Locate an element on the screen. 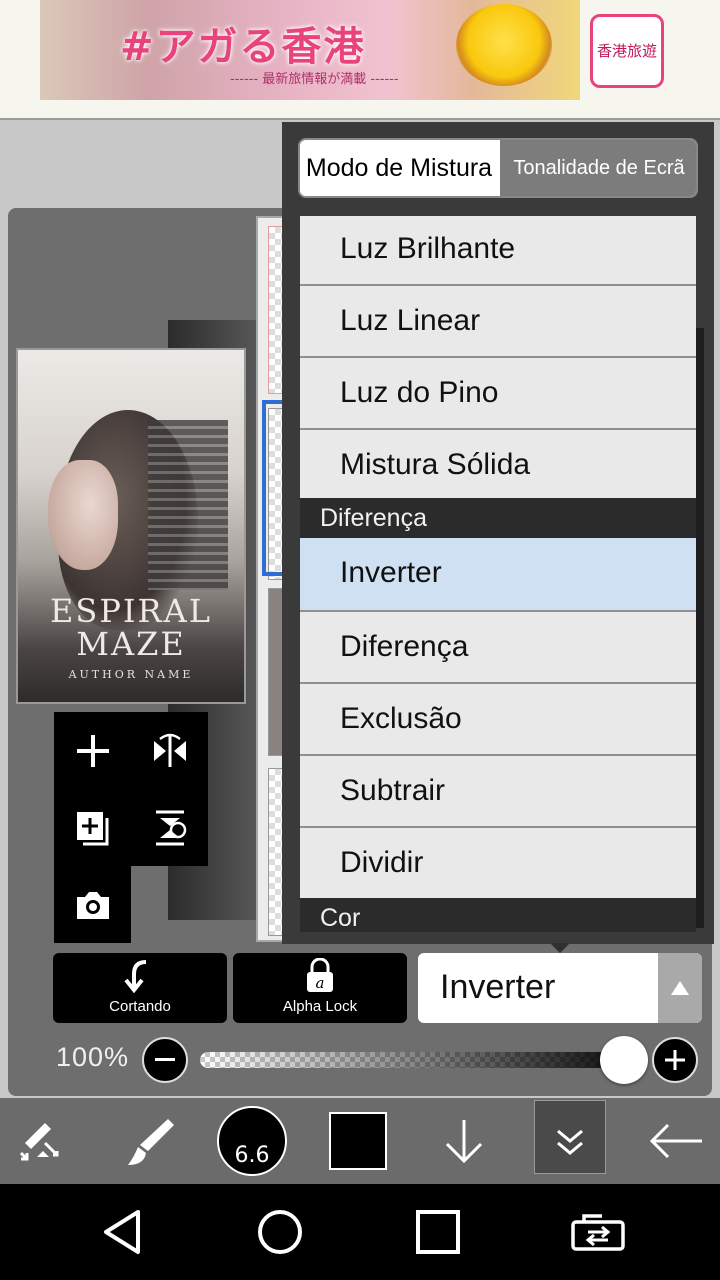 Image resolution: width=720 pixels, height=1280 pixels. brush-size-button: 6.6 is located at coordinates (252, 1141).